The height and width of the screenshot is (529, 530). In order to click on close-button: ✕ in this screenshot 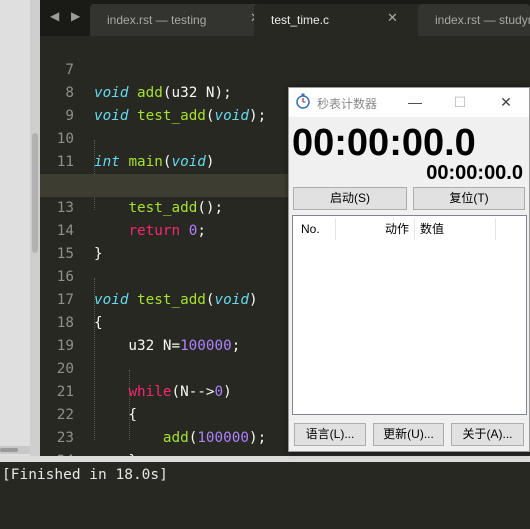, I will do `click(506, 102)`.